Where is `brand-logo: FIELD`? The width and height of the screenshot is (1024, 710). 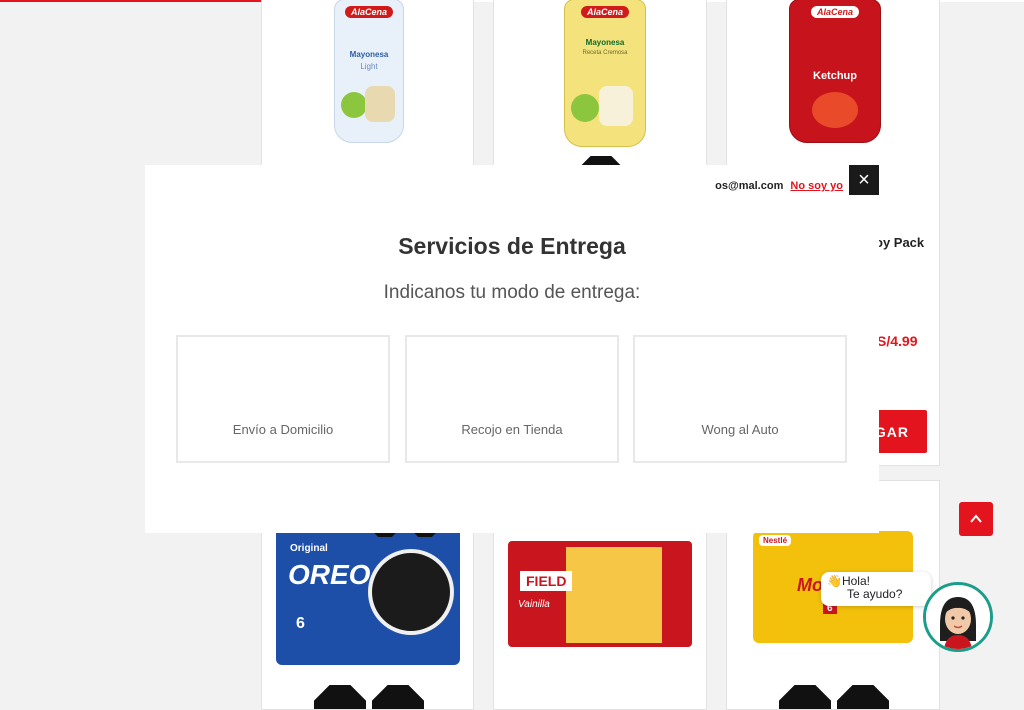 brand-logo: FIELD is located at coordinates (546, 581).